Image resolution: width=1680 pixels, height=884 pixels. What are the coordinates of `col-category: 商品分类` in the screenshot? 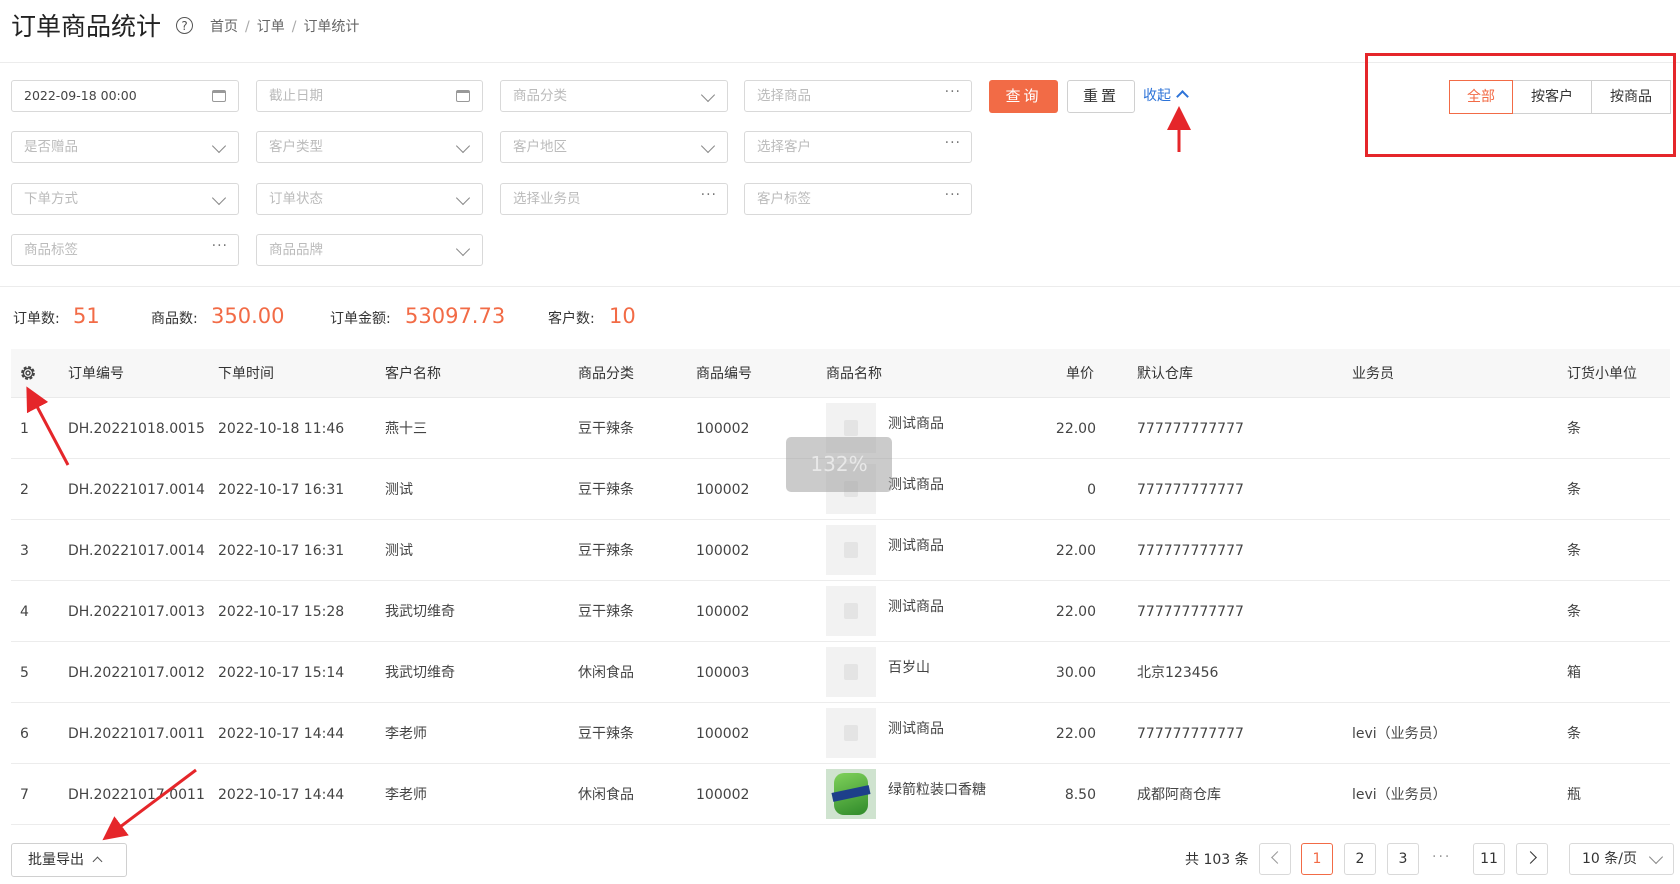 It's located at (606, 374).